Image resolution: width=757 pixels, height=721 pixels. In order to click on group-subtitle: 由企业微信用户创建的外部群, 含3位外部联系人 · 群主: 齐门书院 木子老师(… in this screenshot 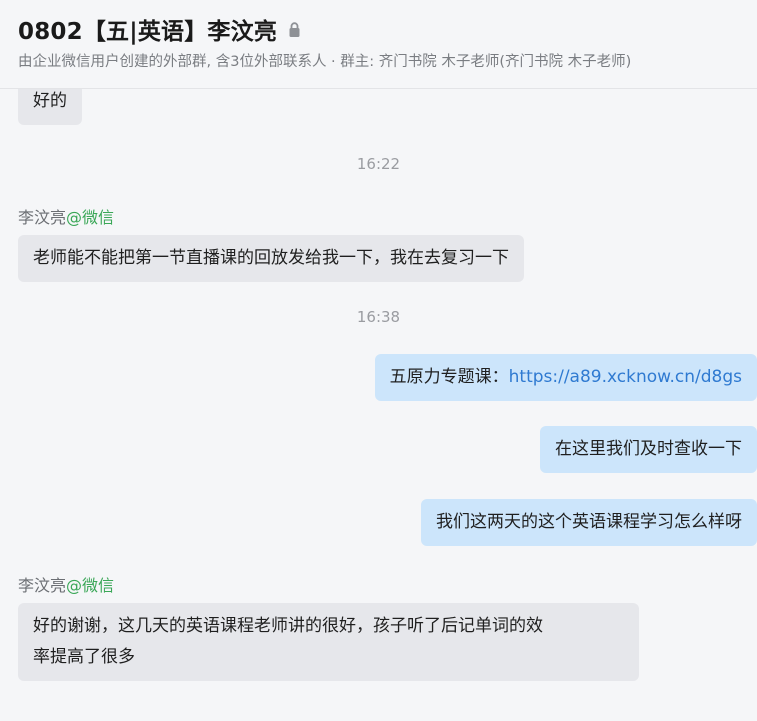, I will do `click(325, 62)`.